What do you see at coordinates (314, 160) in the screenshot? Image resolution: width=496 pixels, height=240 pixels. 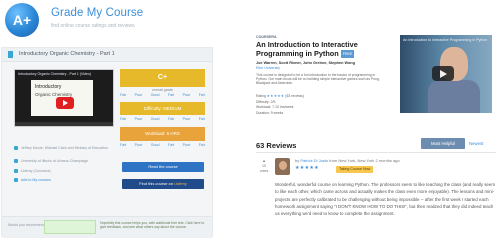 I see `reviewer-name: Patrick Di Justo` at bounding box center [314, 160].